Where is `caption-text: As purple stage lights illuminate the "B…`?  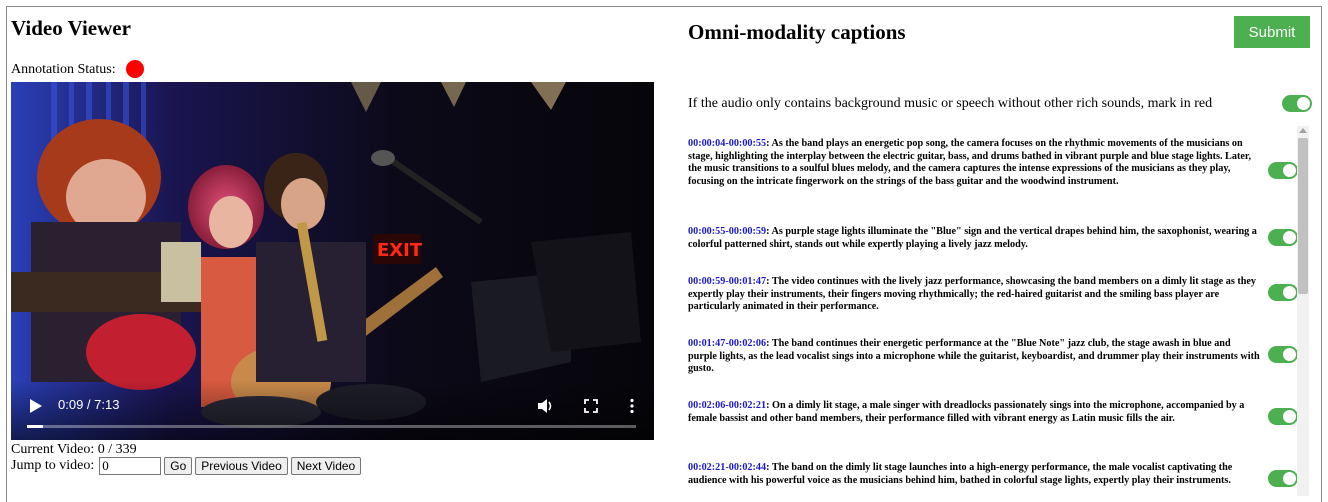
caption-text: As purple stage lights illuminate the "B… is located at coordinates (972, 238).